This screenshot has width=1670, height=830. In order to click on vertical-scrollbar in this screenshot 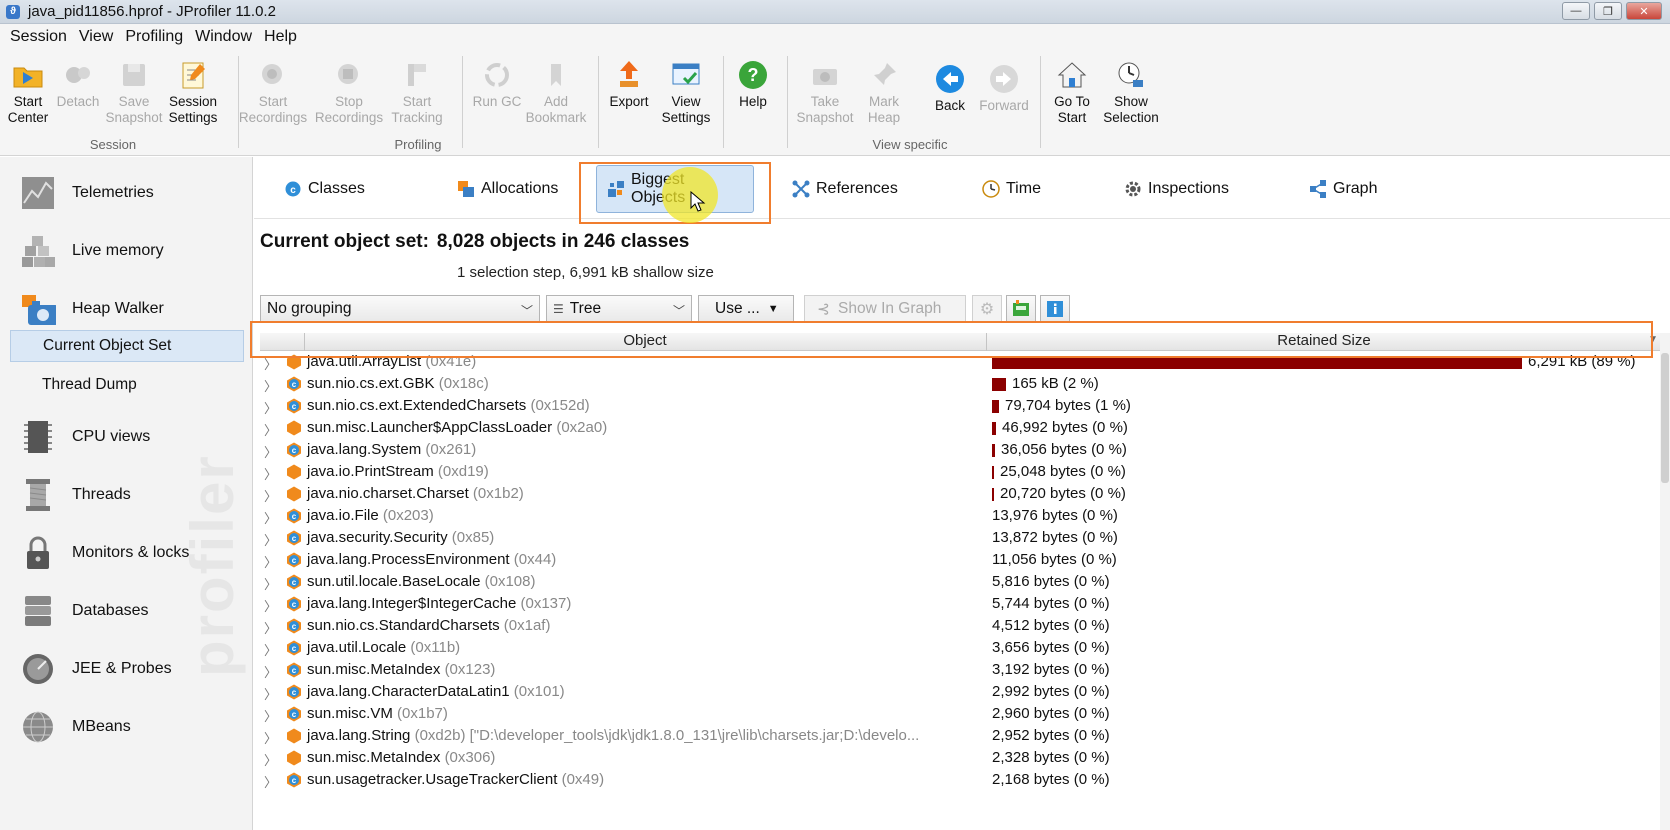, I will do `click(1665, 581)`.